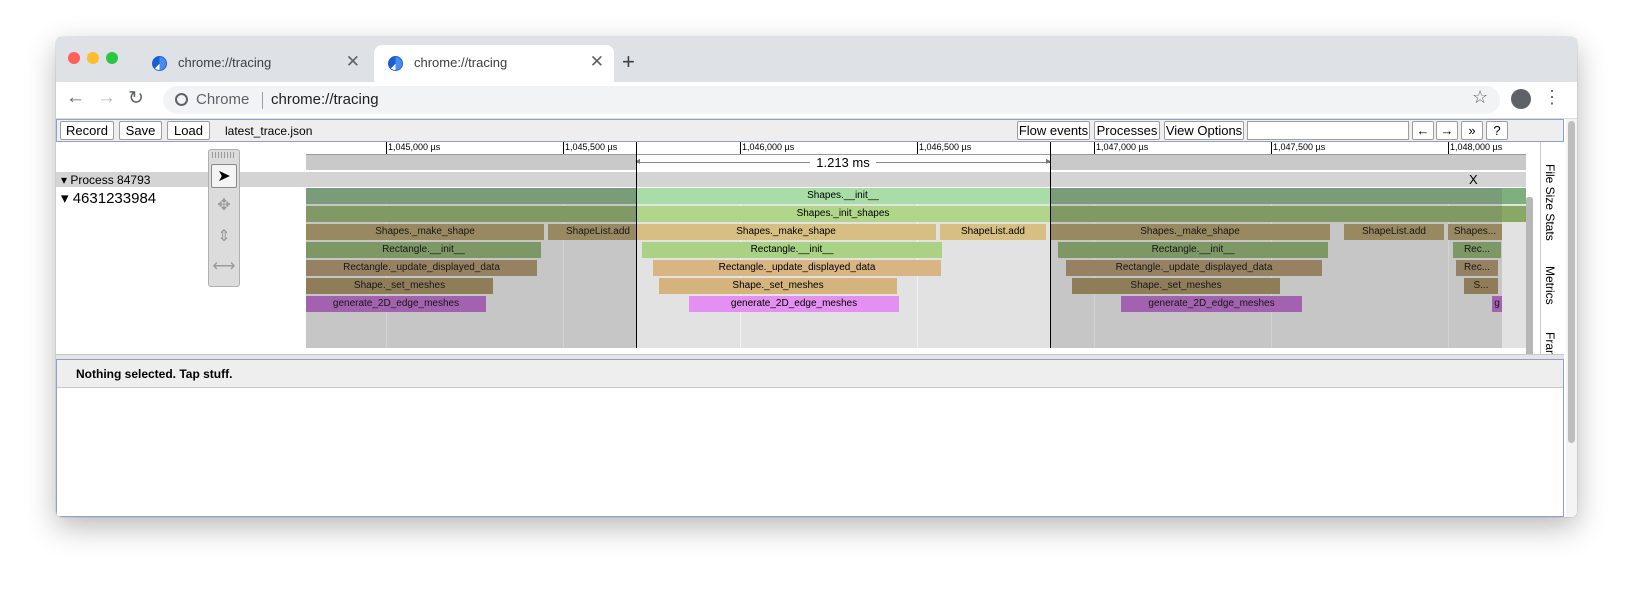  Describe the element at coordinates (106, 98) in the screenshot. I see `forward-arrow-icon: →` at that location.